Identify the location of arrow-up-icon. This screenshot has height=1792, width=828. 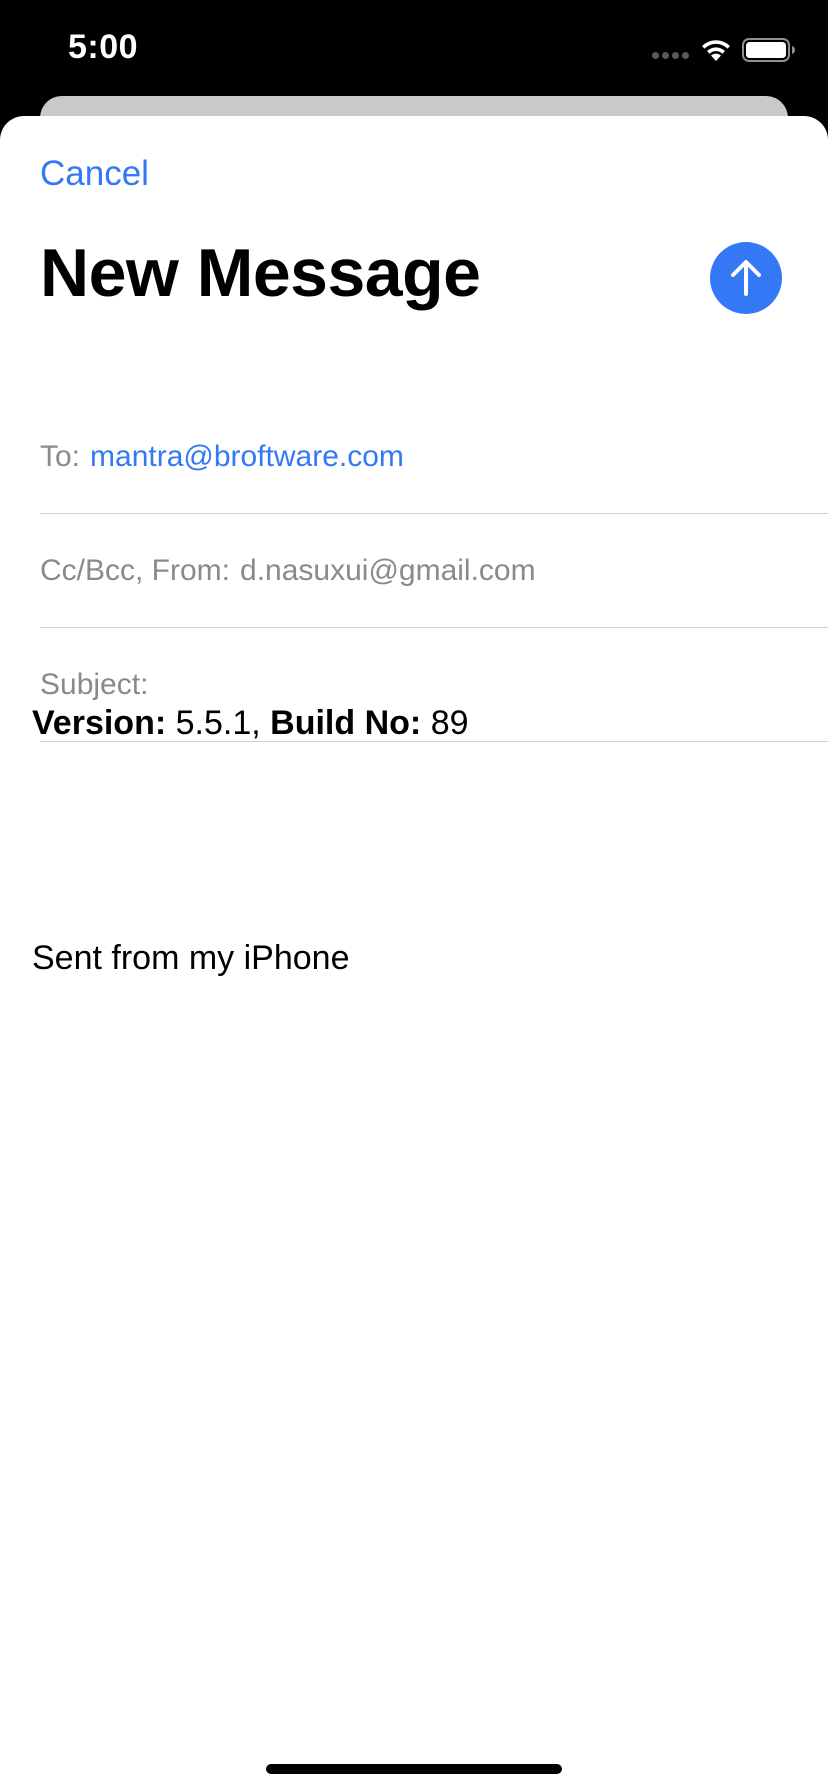
(746, 278).